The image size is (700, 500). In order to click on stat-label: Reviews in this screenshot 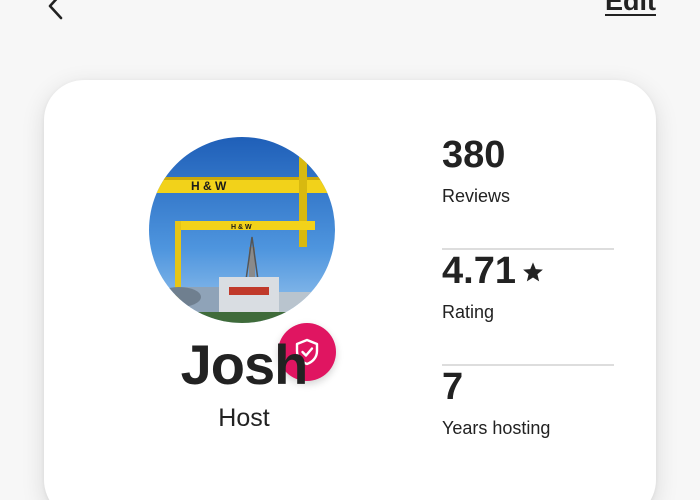, I will do `click(476, 196)`.